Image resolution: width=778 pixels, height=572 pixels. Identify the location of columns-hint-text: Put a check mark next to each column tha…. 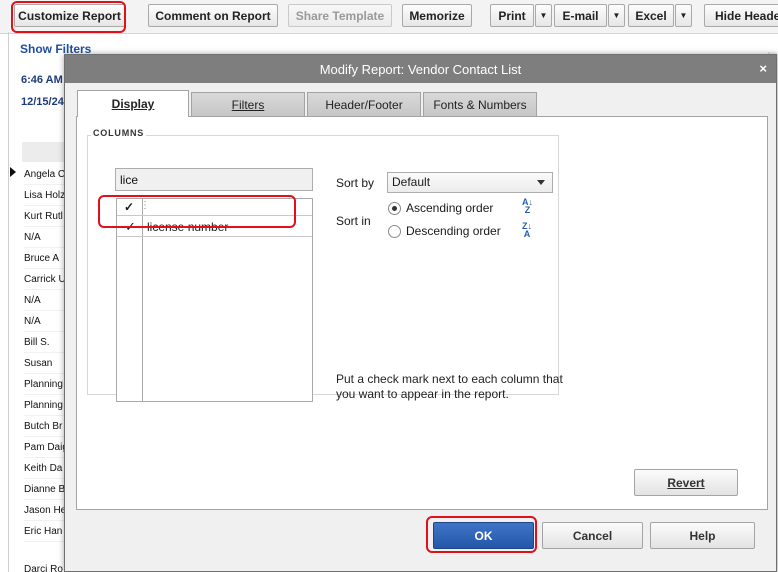
(449, 386).